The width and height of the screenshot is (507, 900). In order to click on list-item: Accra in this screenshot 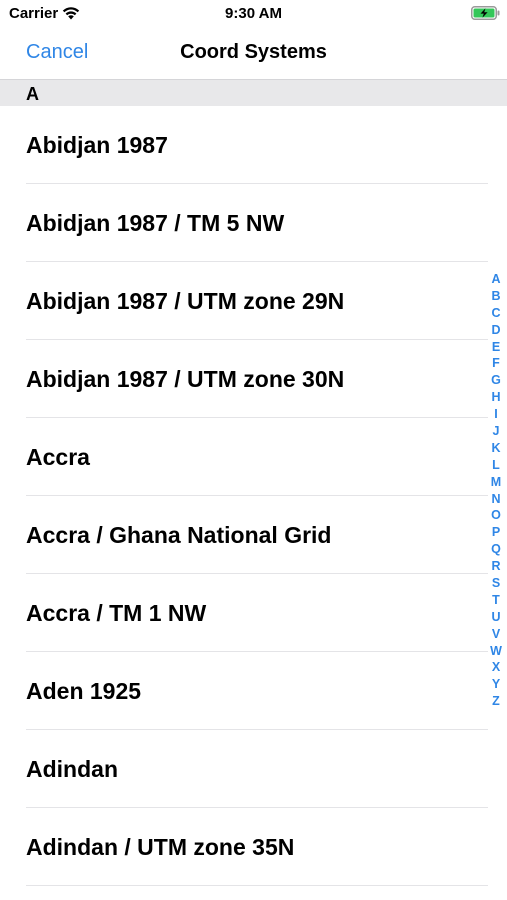, I will do `click(253, 457)`.